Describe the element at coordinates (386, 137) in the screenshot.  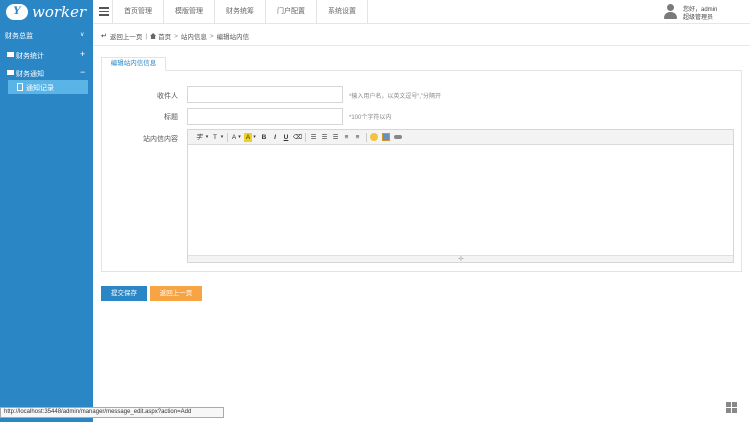
I see `image-icon` at that location.